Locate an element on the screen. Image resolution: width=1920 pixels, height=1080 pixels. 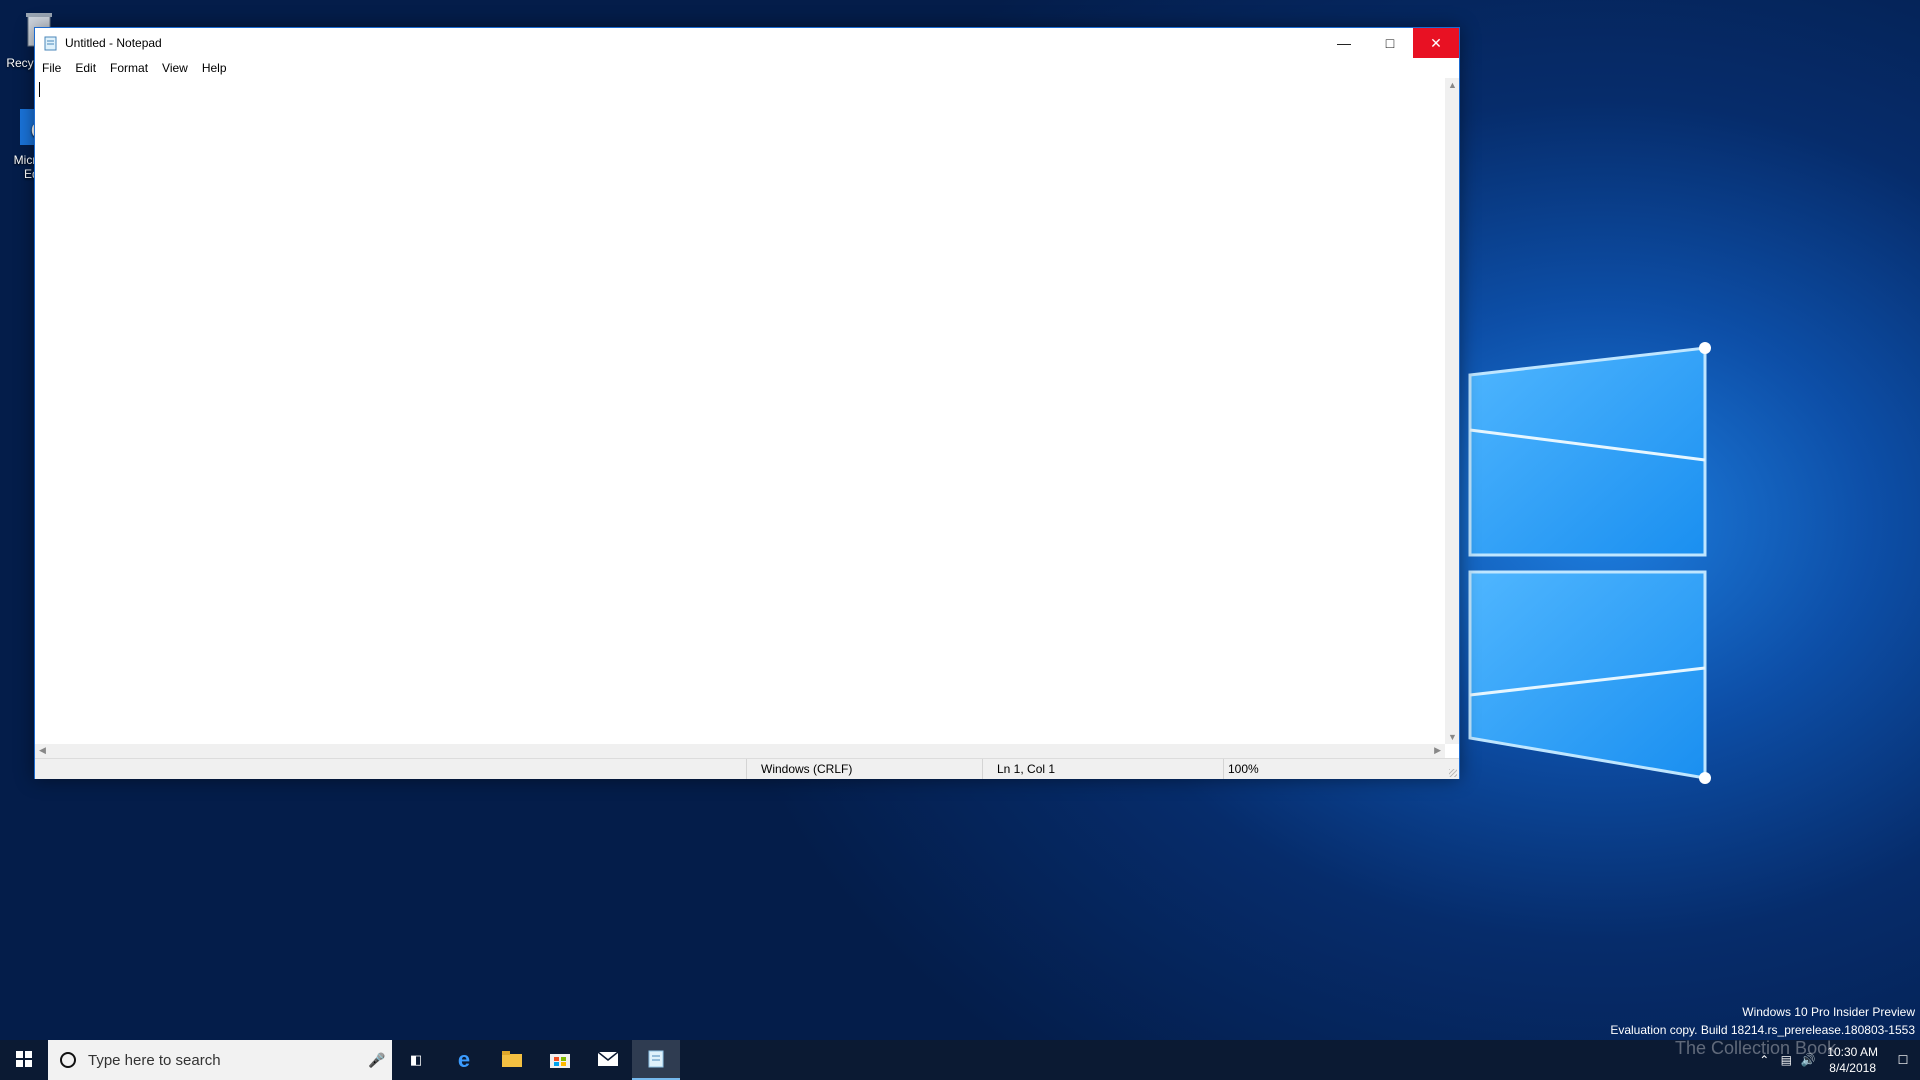
task-view-button: ◧ is located at coordinates (416, 1060).